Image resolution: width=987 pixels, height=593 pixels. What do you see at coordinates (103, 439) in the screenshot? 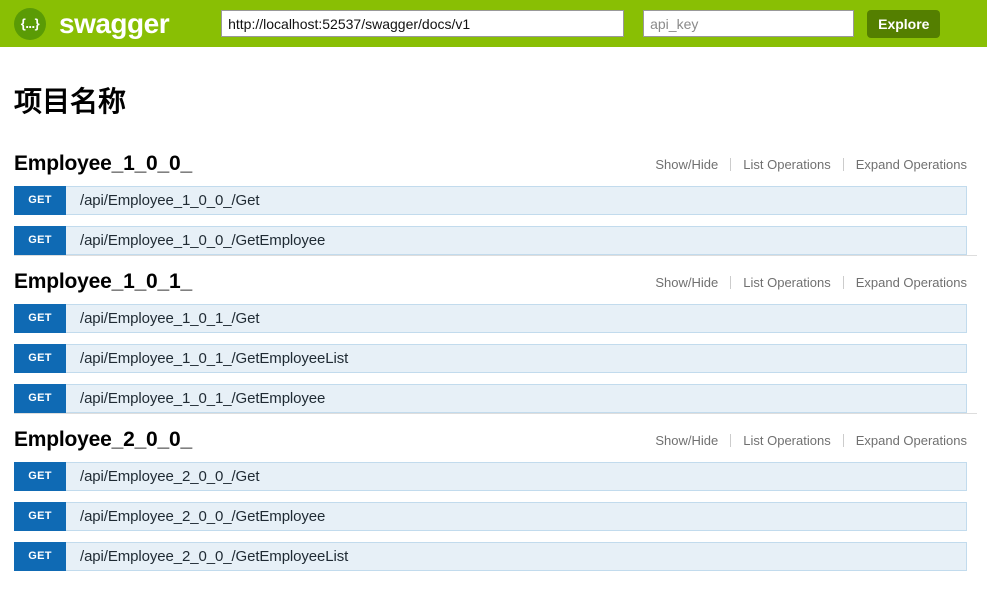
I see `resource-title: Employee_2_0_0_` at bounding box center [103, 439].